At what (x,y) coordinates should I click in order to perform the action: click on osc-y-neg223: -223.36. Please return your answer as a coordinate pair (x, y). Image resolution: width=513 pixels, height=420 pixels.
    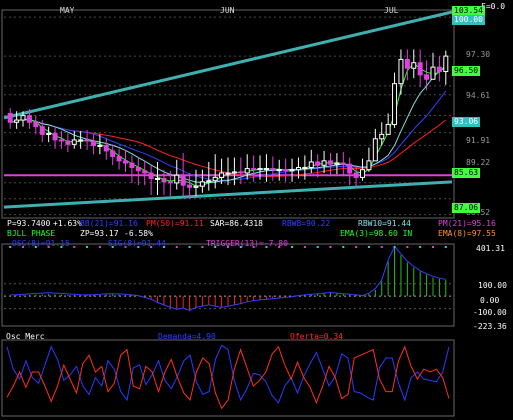
    Looking at the image, I should click on (490, 326).